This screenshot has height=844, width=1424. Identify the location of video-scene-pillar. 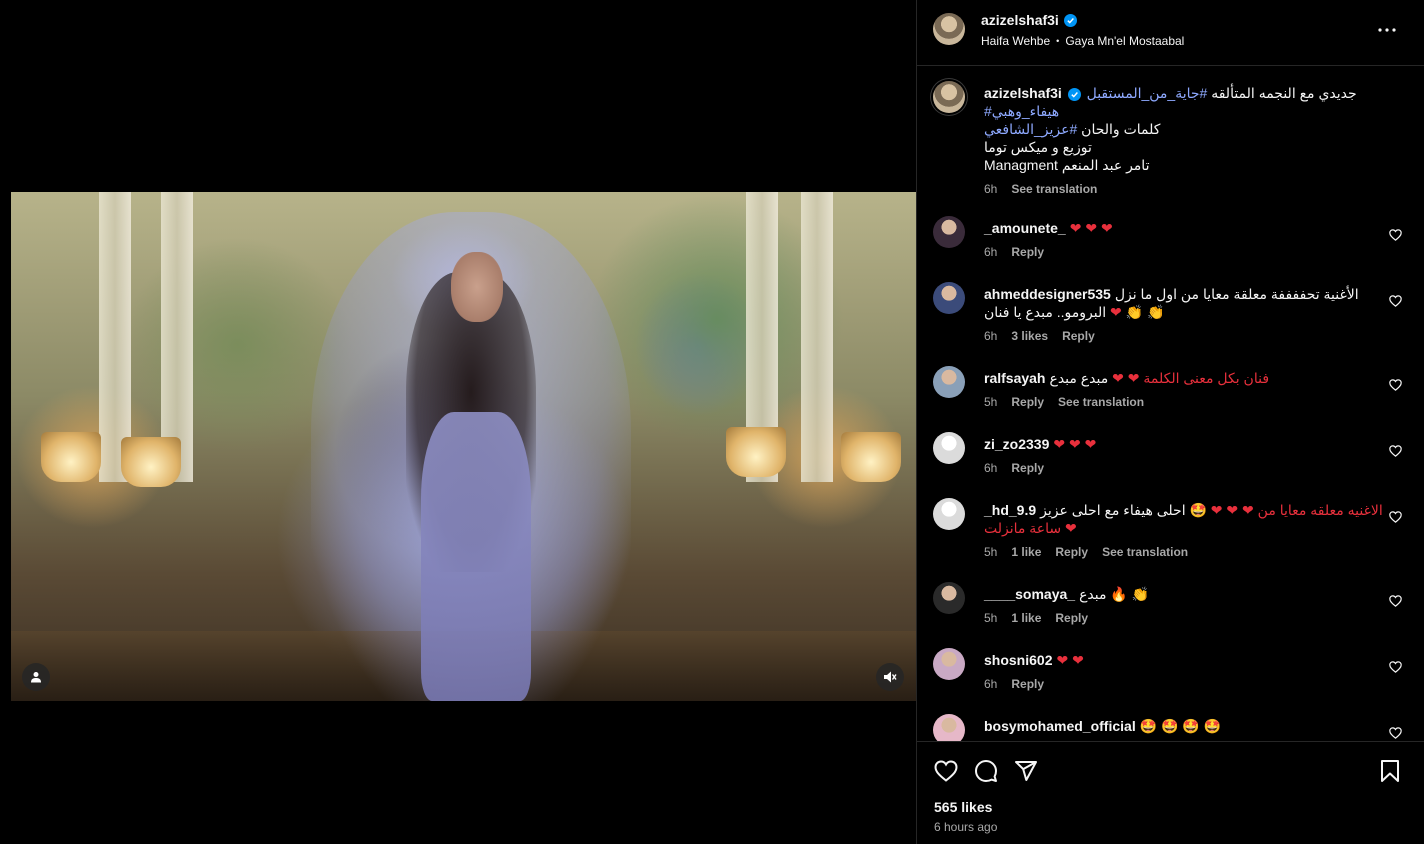
(817, 337).